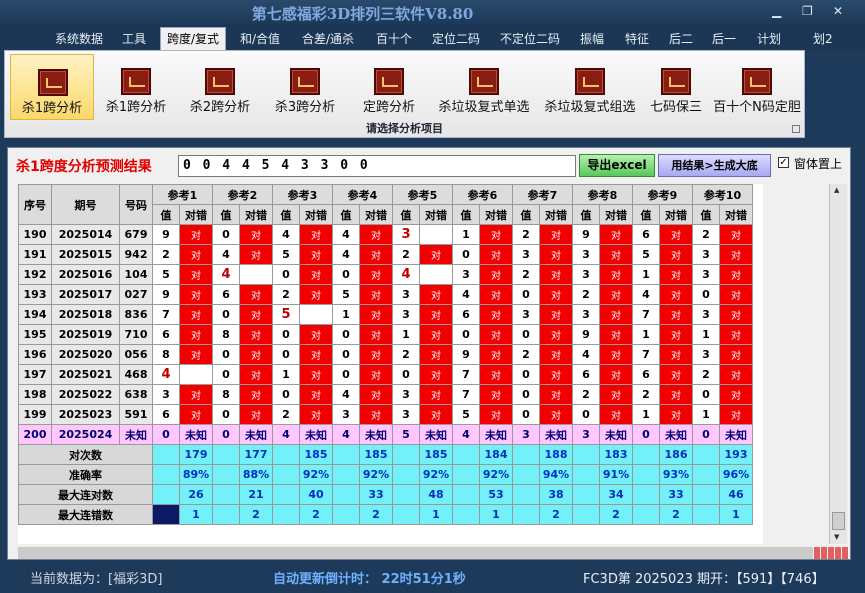  Describe the element at coordinates (415, 553) in the screenshot. I see `horizontal-scrollbar` at that location.